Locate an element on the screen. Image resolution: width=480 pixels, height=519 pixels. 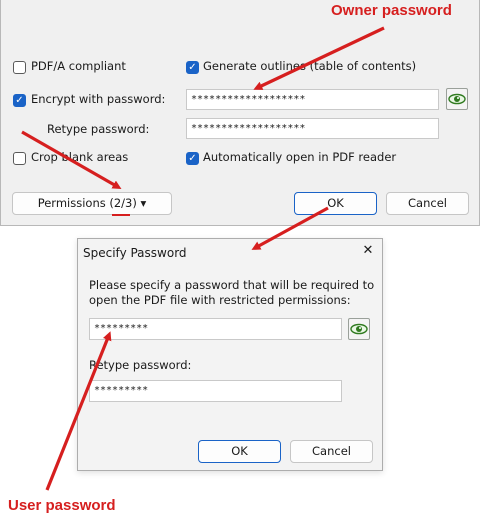
owner-password-annotation: Owner password is located at coordinates (391, 10).